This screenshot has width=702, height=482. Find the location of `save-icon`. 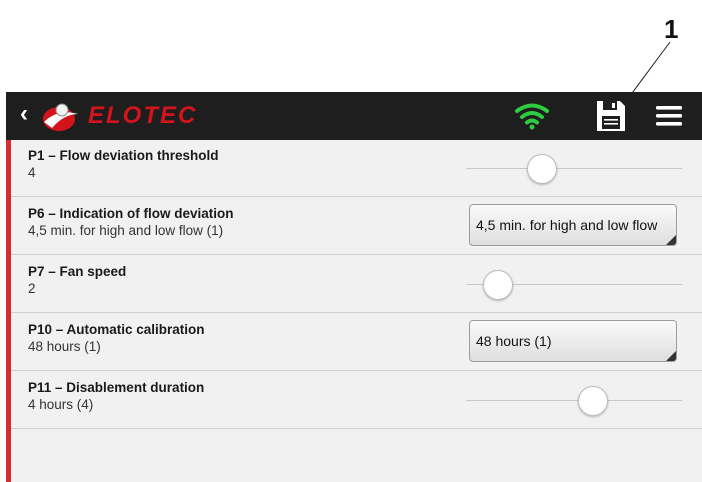

save-icon is located at coordinates (611, 116).